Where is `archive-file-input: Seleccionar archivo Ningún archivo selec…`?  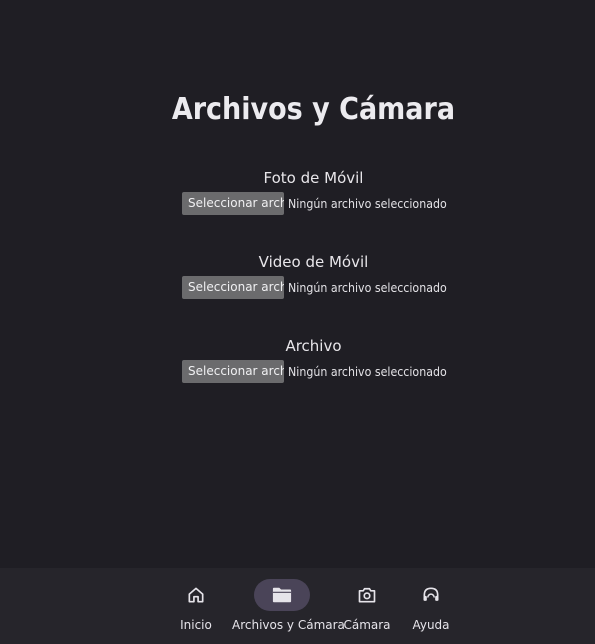
archive-file-input: Seleccionar archivo Ningún archivo selec… is located at coordinates (321, 371).